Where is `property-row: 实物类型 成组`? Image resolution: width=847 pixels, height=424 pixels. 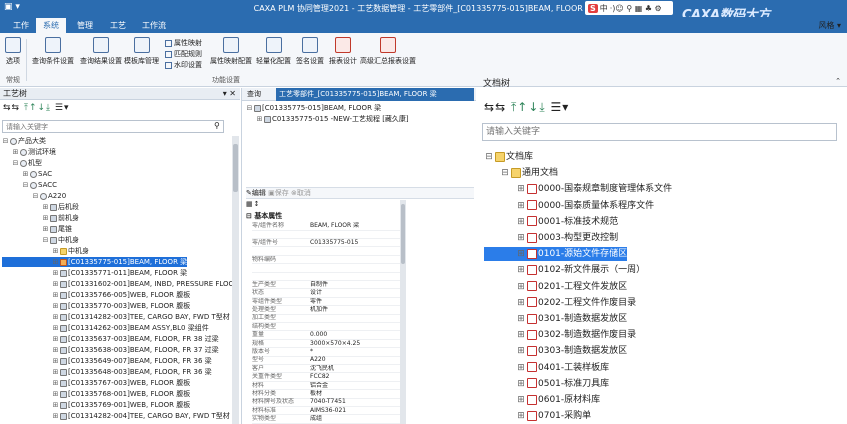
property-row: 实物类型 成组 is located at coordinates (326, 419).